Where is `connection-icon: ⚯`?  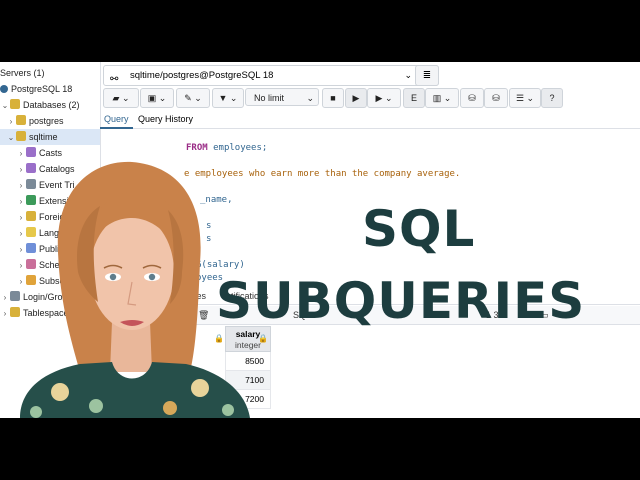 connection-icon: ⚯ is located at coordinates (114, 79).